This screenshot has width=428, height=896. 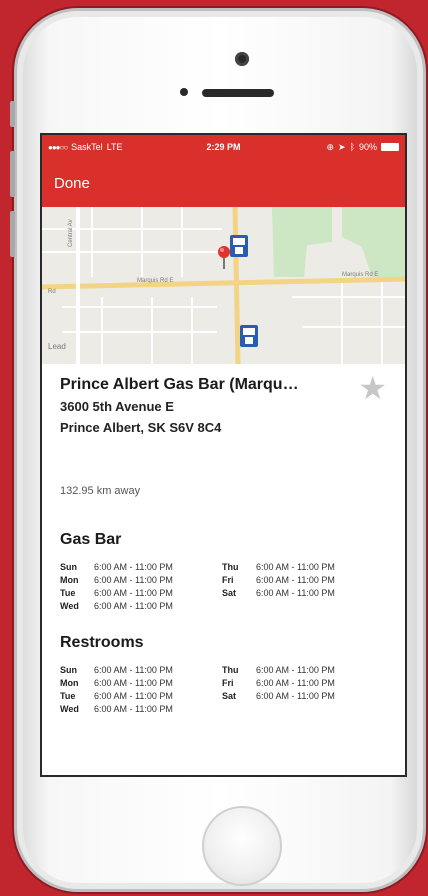 I want to click on address-line-2: Prince Albert, SK S6V 8C4, so click(x=141, y=427).